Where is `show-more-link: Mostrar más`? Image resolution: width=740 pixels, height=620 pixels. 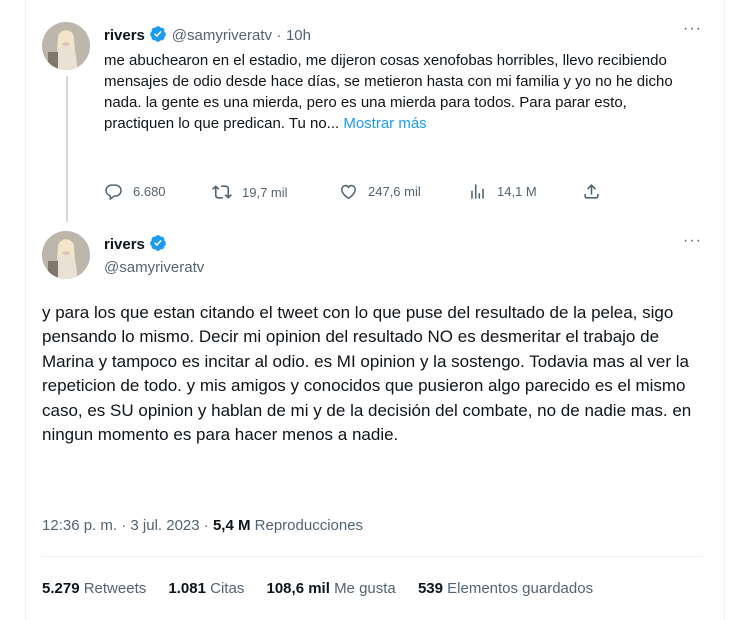
show-more-link: Mostrar más is located at coordinates (384, 123).